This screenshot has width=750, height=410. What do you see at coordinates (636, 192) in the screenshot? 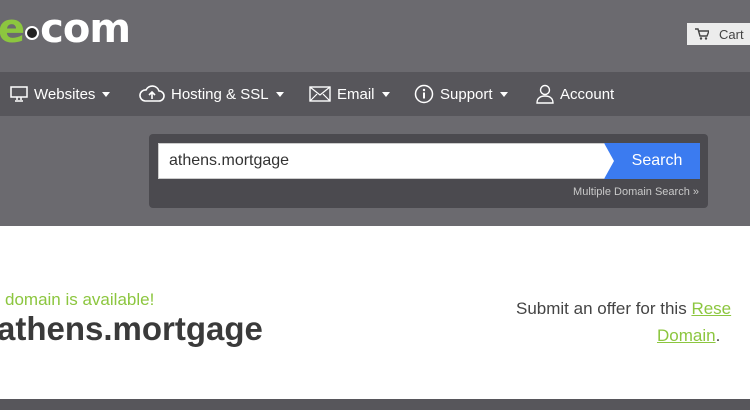
I see `multiple-domain-search-link: Multiple Domain Search »` at bounding box center [636, 192].